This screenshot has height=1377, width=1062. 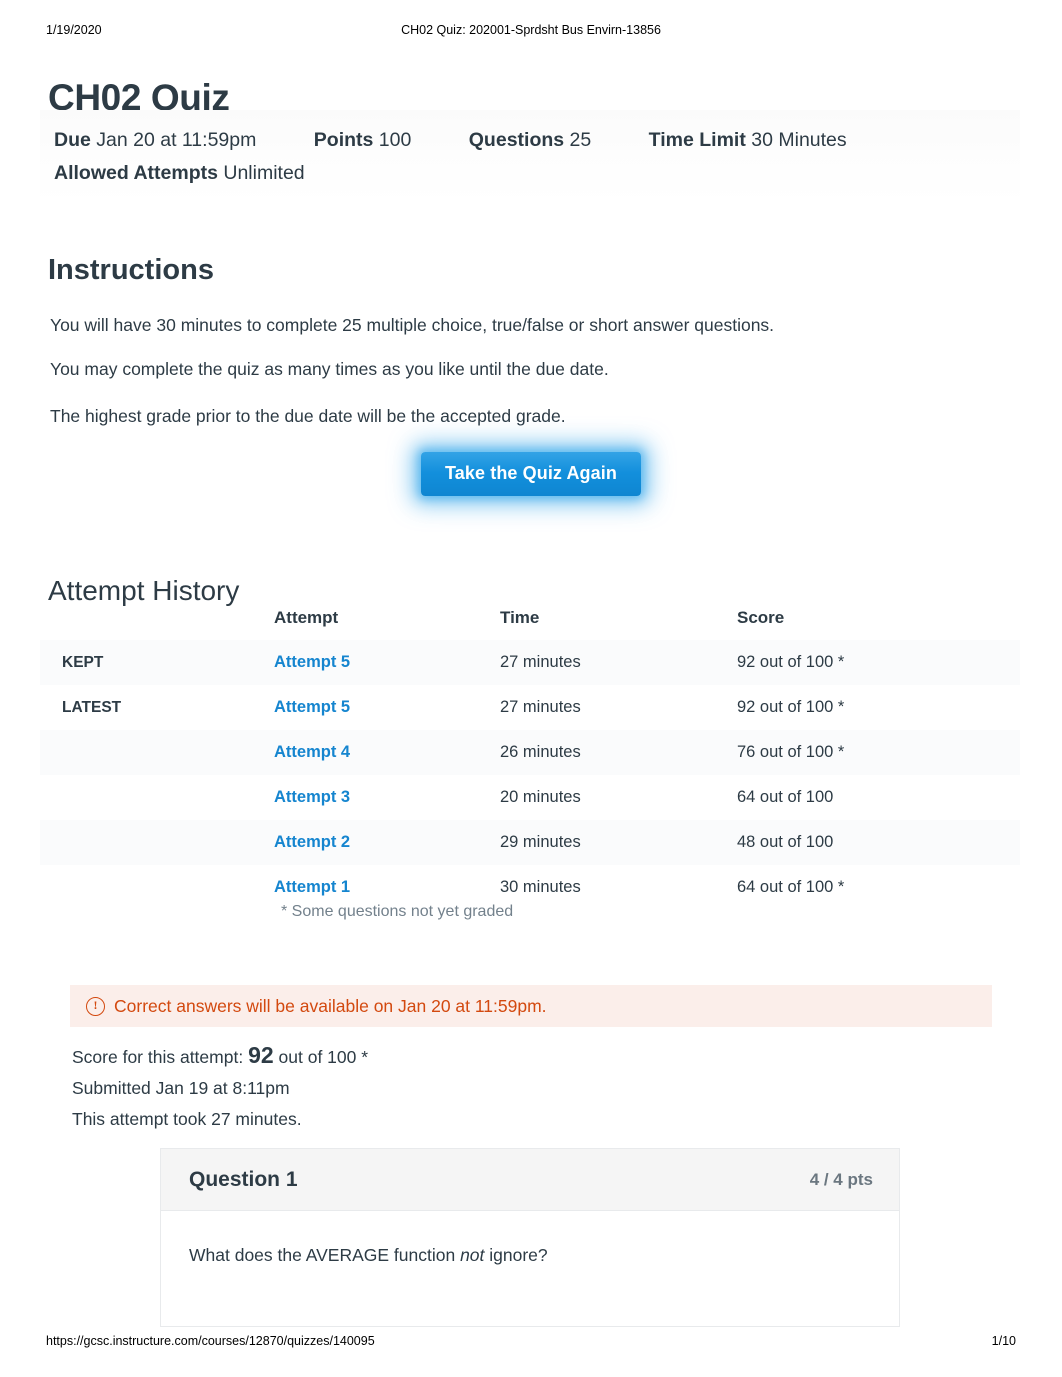 I want to click on attempt-history-header-row: Attempt Time Score, so click(x=530, y=622).